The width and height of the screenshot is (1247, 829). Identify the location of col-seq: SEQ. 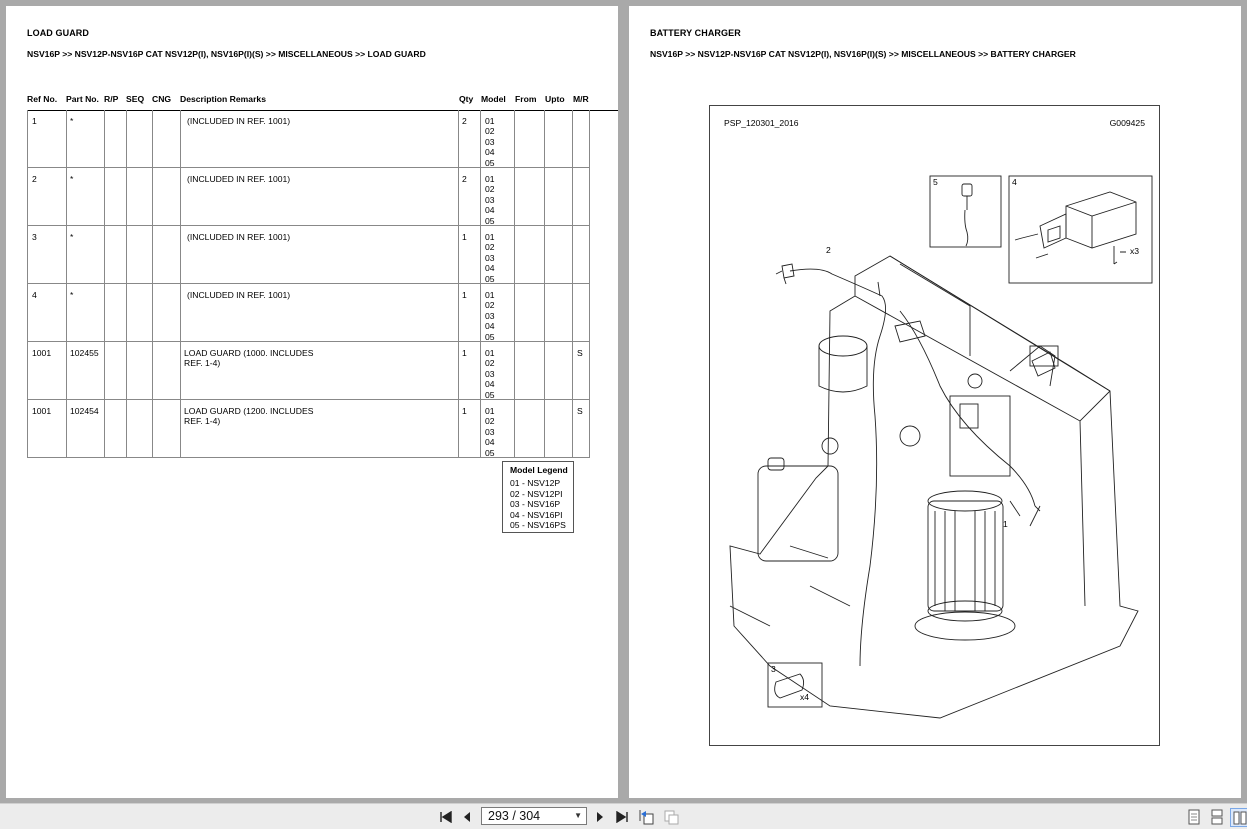
(135, 99).